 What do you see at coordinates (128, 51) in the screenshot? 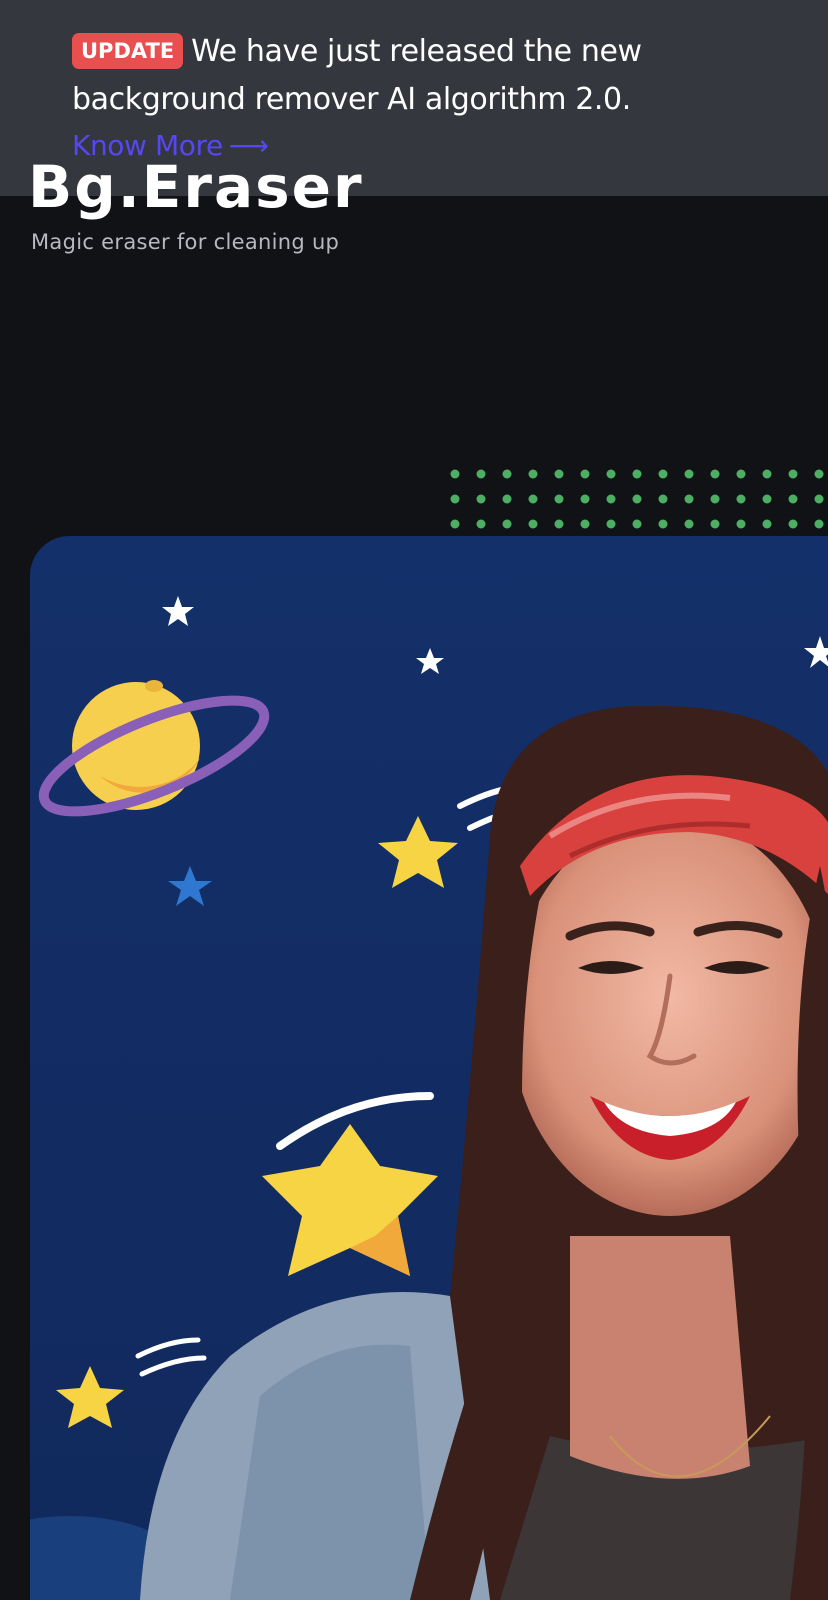
I see `update-badge: UPDATE` at bounding box center [128, 51].